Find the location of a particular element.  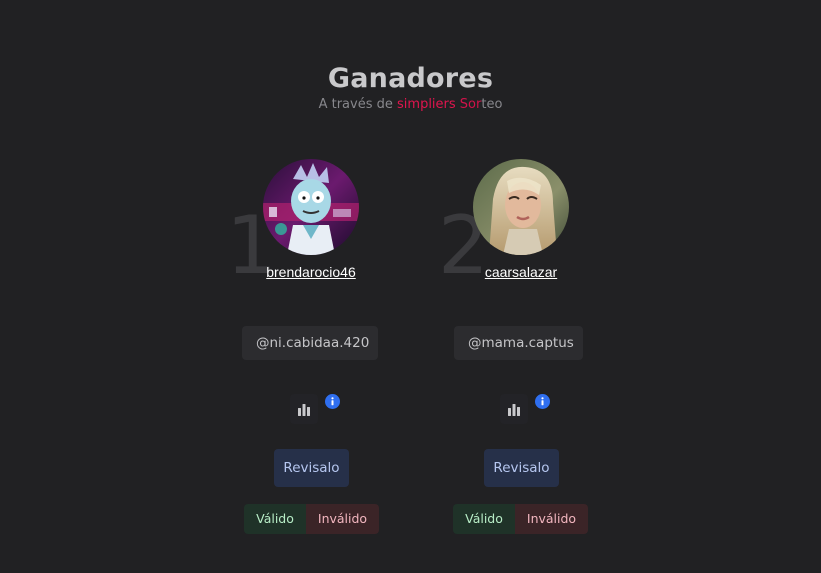

header: Ganadores A través de simpliers Sorteo is located at coordinates (410, 88).